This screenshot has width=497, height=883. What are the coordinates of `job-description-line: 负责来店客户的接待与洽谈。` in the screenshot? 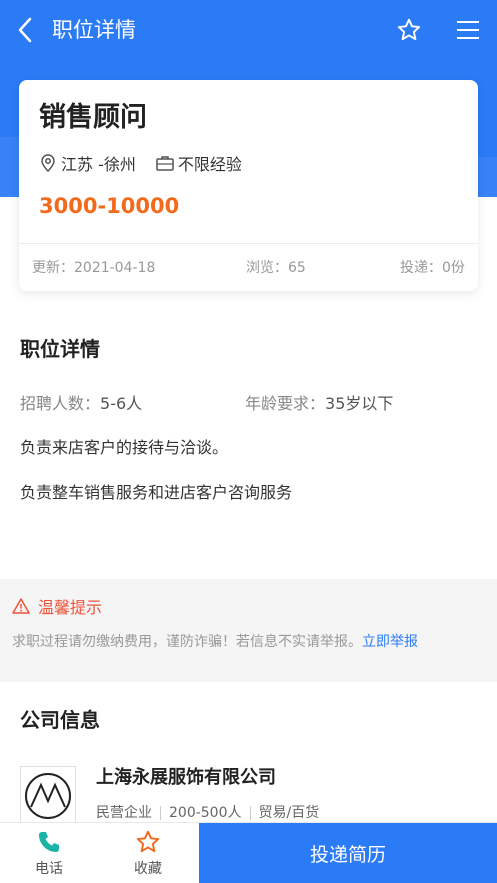 It's located at (124, 447).